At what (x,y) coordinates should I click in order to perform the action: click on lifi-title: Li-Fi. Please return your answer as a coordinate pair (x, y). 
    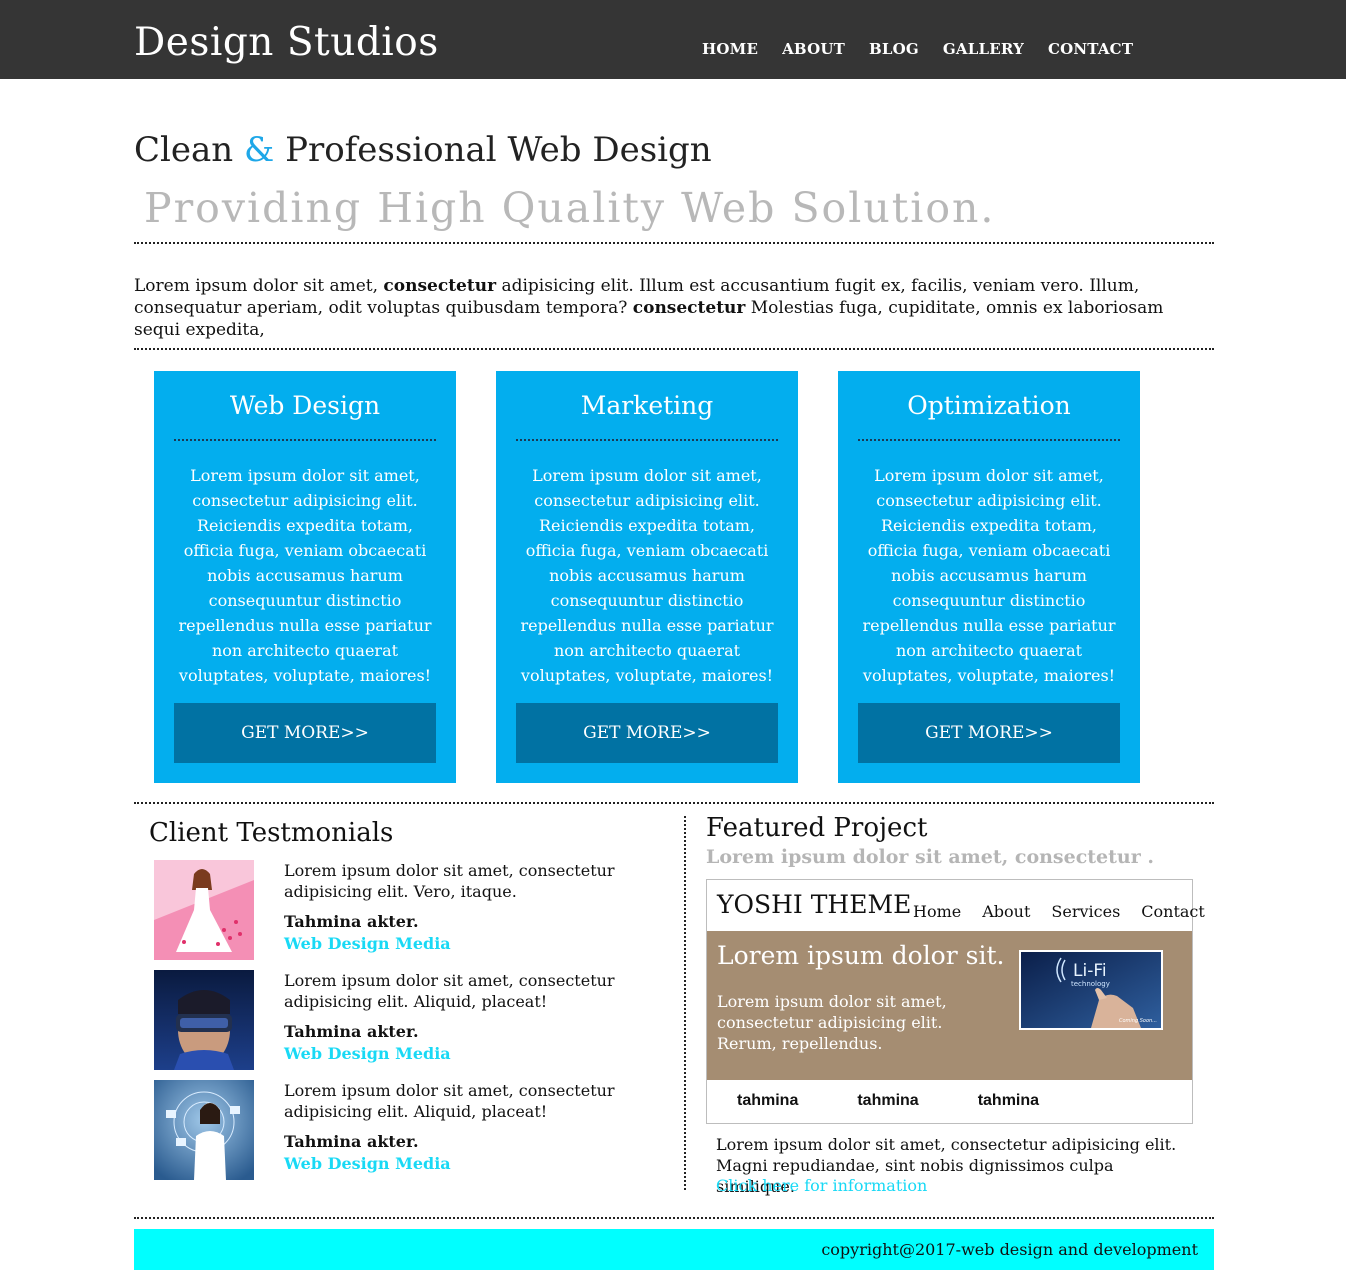
    Looking at the image, I should click on (1090, 971).